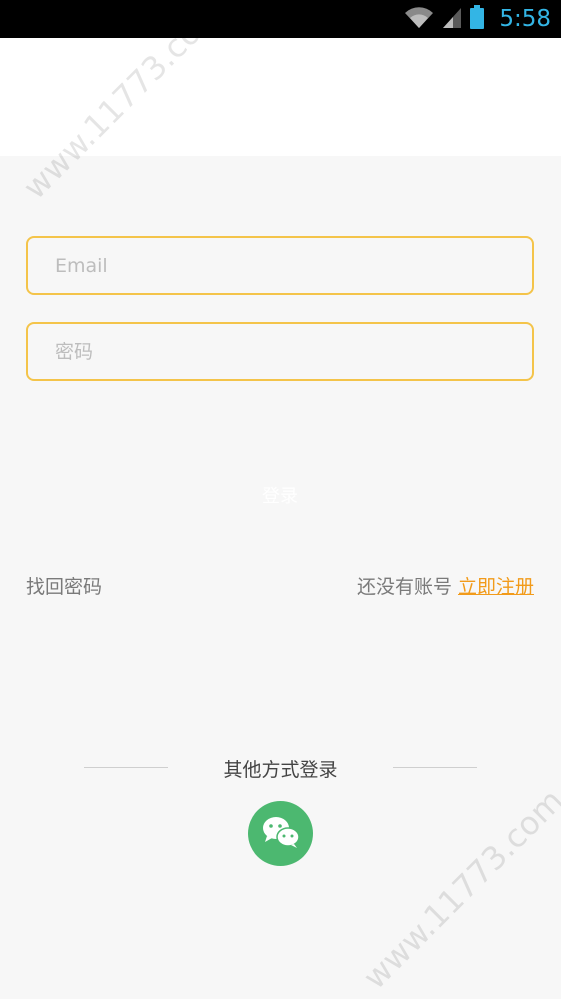  I want to click on divider-left, so click(126, 767).